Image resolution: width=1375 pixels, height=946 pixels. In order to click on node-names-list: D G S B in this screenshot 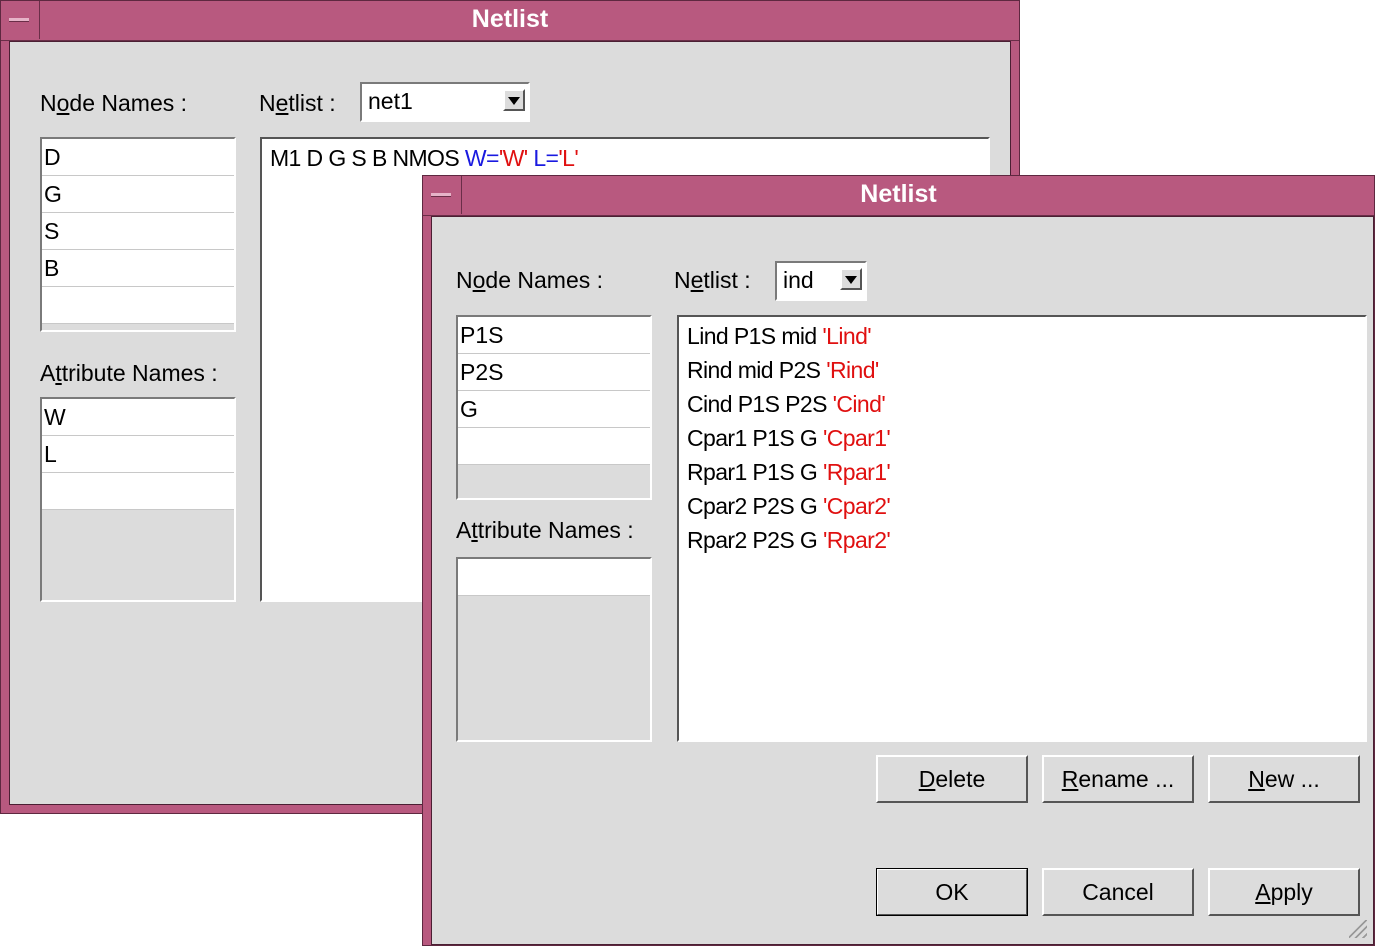, I will do `click(138, 234)`.